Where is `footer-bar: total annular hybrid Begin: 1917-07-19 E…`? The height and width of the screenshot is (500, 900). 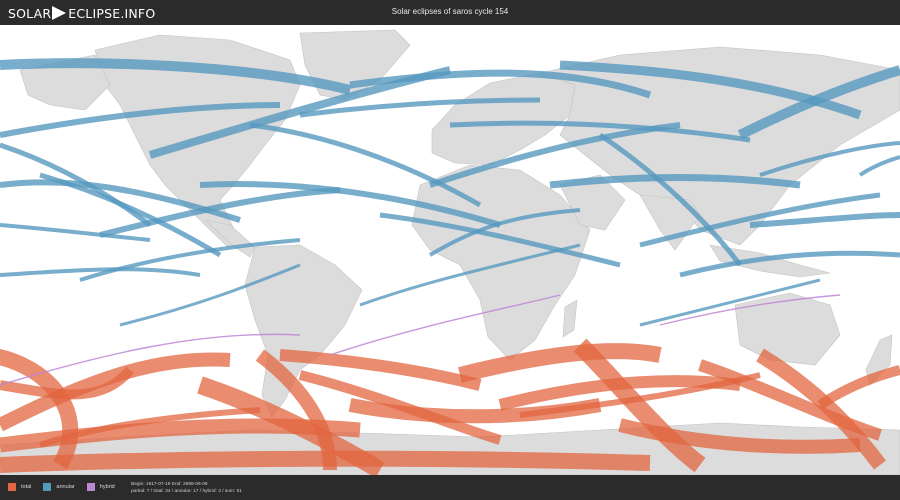
footer-bar: total annular hybrid Begin: 1917-07-19 E… is located at coordinates (450, 487).